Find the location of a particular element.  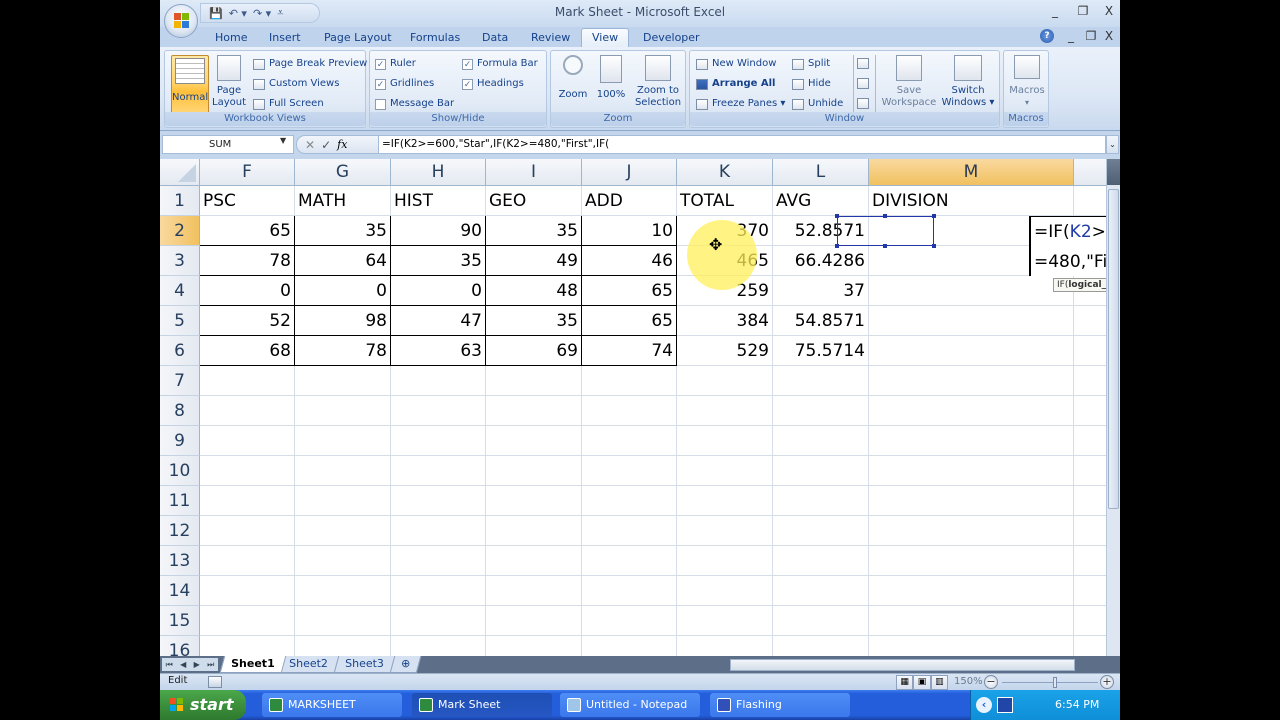

gridlines-checkbox: ✓ Gridlines is located at coordinates (404, 84).